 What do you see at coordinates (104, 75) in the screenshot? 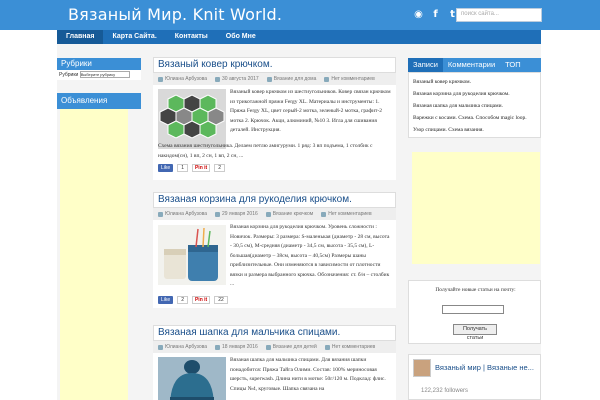
I see `rubrics-select: Выберите рубрику` at bounding box center [104, 75].